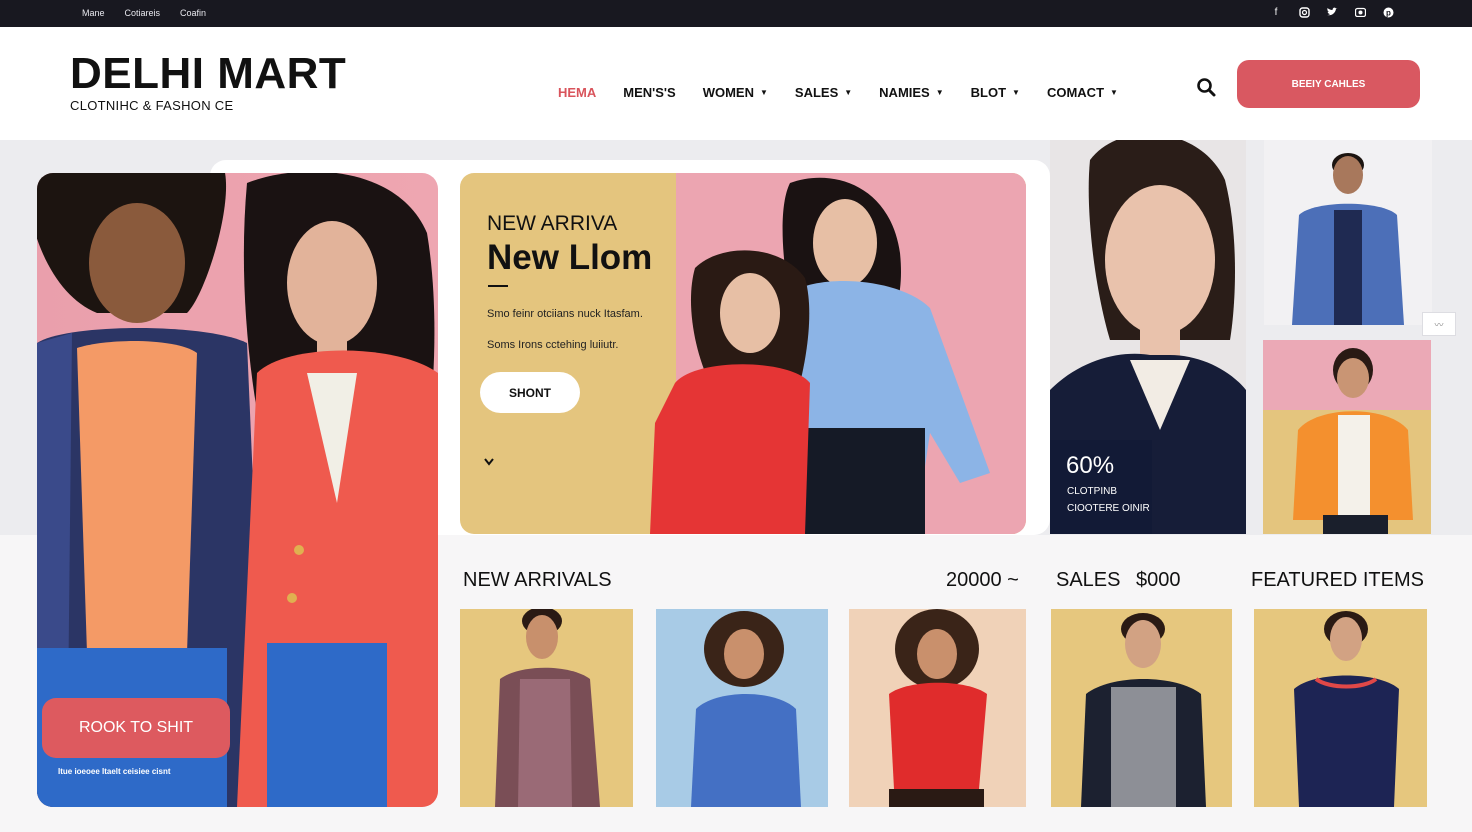  Describe the element at coordinates (552, 223) in the screenshot. I see `promo-eyebrow: NEW ARRIVA` at that location.